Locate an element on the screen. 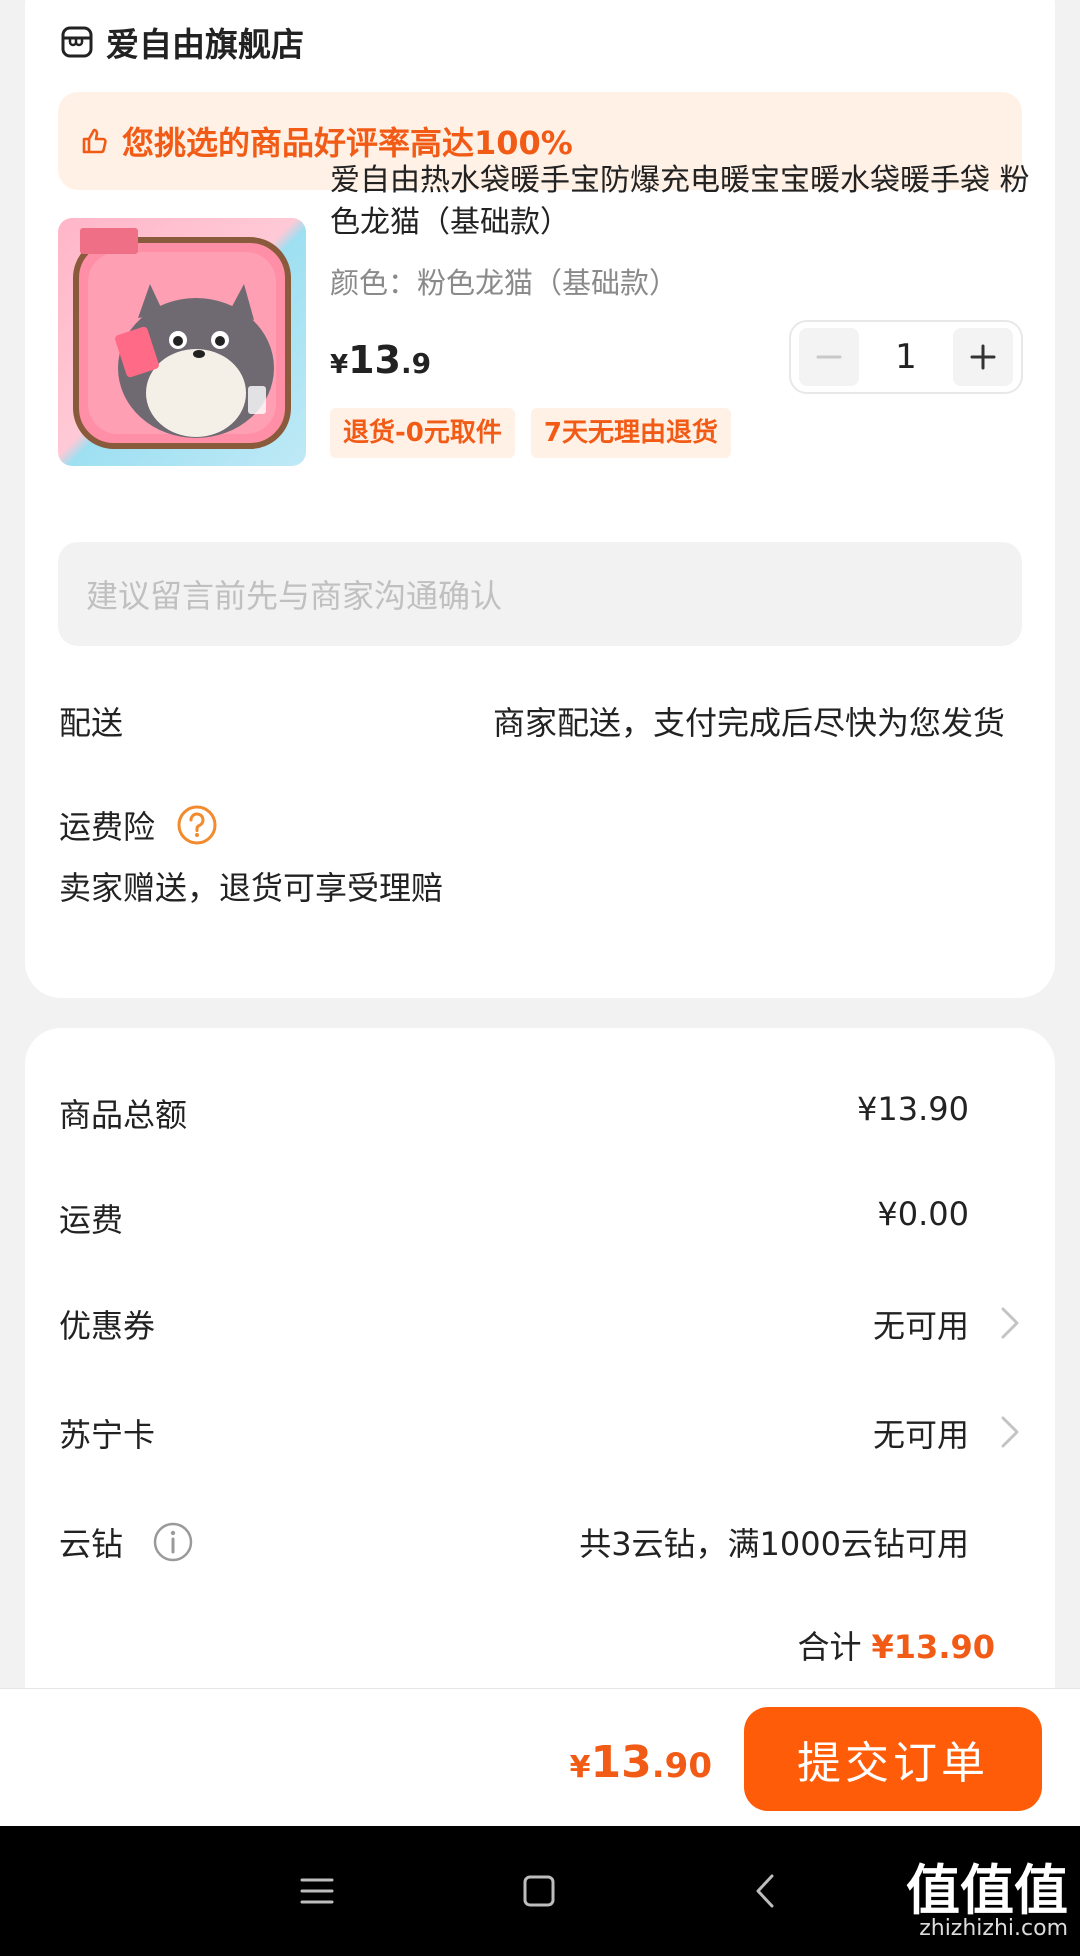  product-price: ¥13.9 is located at coordinates (380, 360).